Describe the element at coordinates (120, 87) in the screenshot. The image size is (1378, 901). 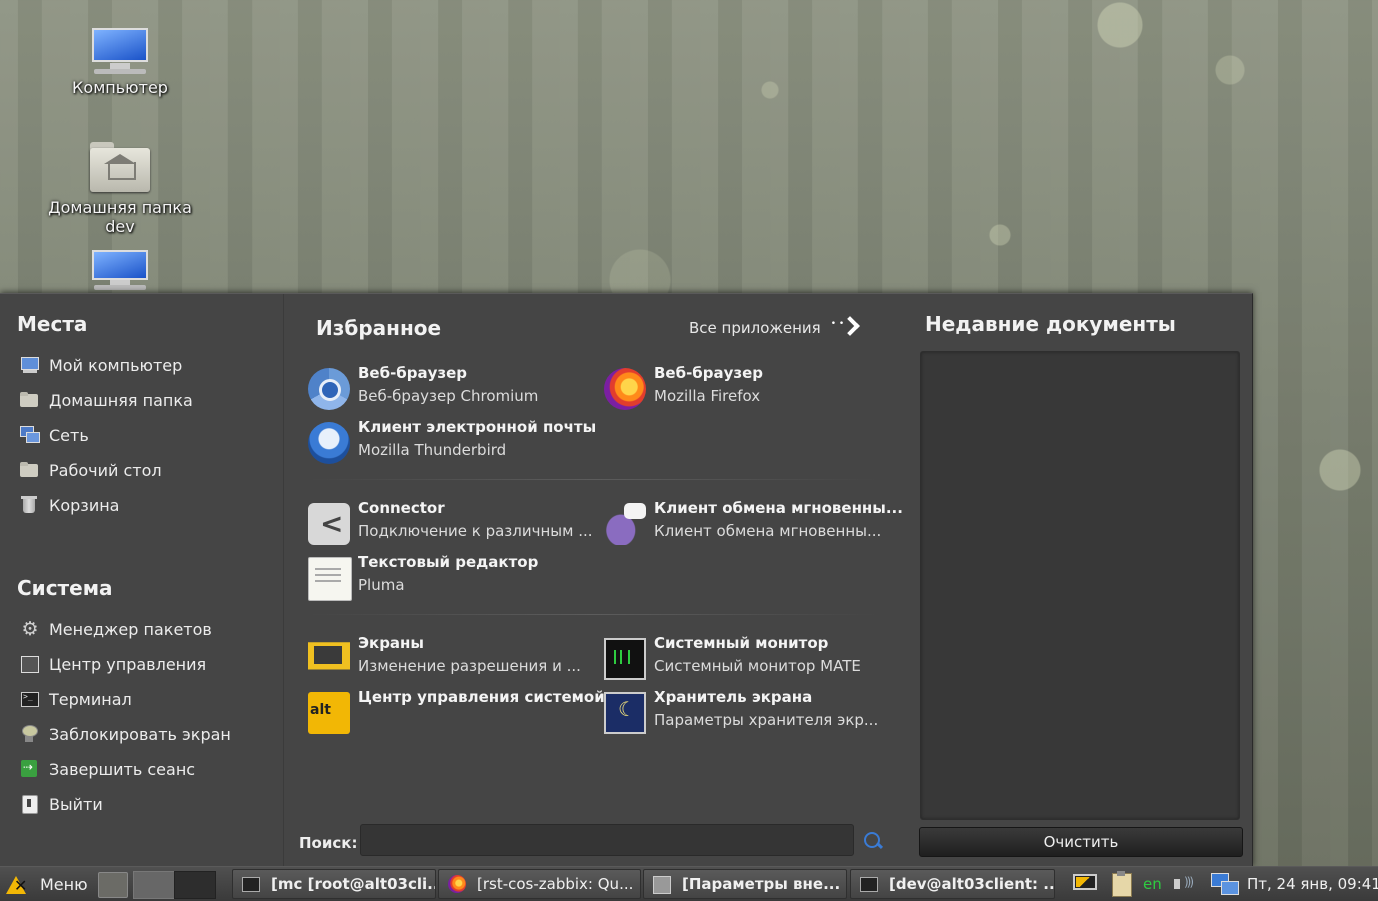
I see `desktop-icon-label: Компьютер` at that location.